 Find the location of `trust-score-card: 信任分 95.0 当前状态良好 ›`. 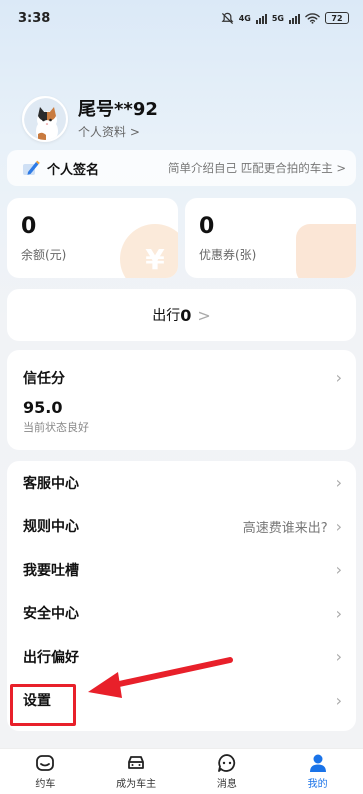

trust-score-card: 信任分 95.0 当前状态良好 › is located at coordinates (181, 400).